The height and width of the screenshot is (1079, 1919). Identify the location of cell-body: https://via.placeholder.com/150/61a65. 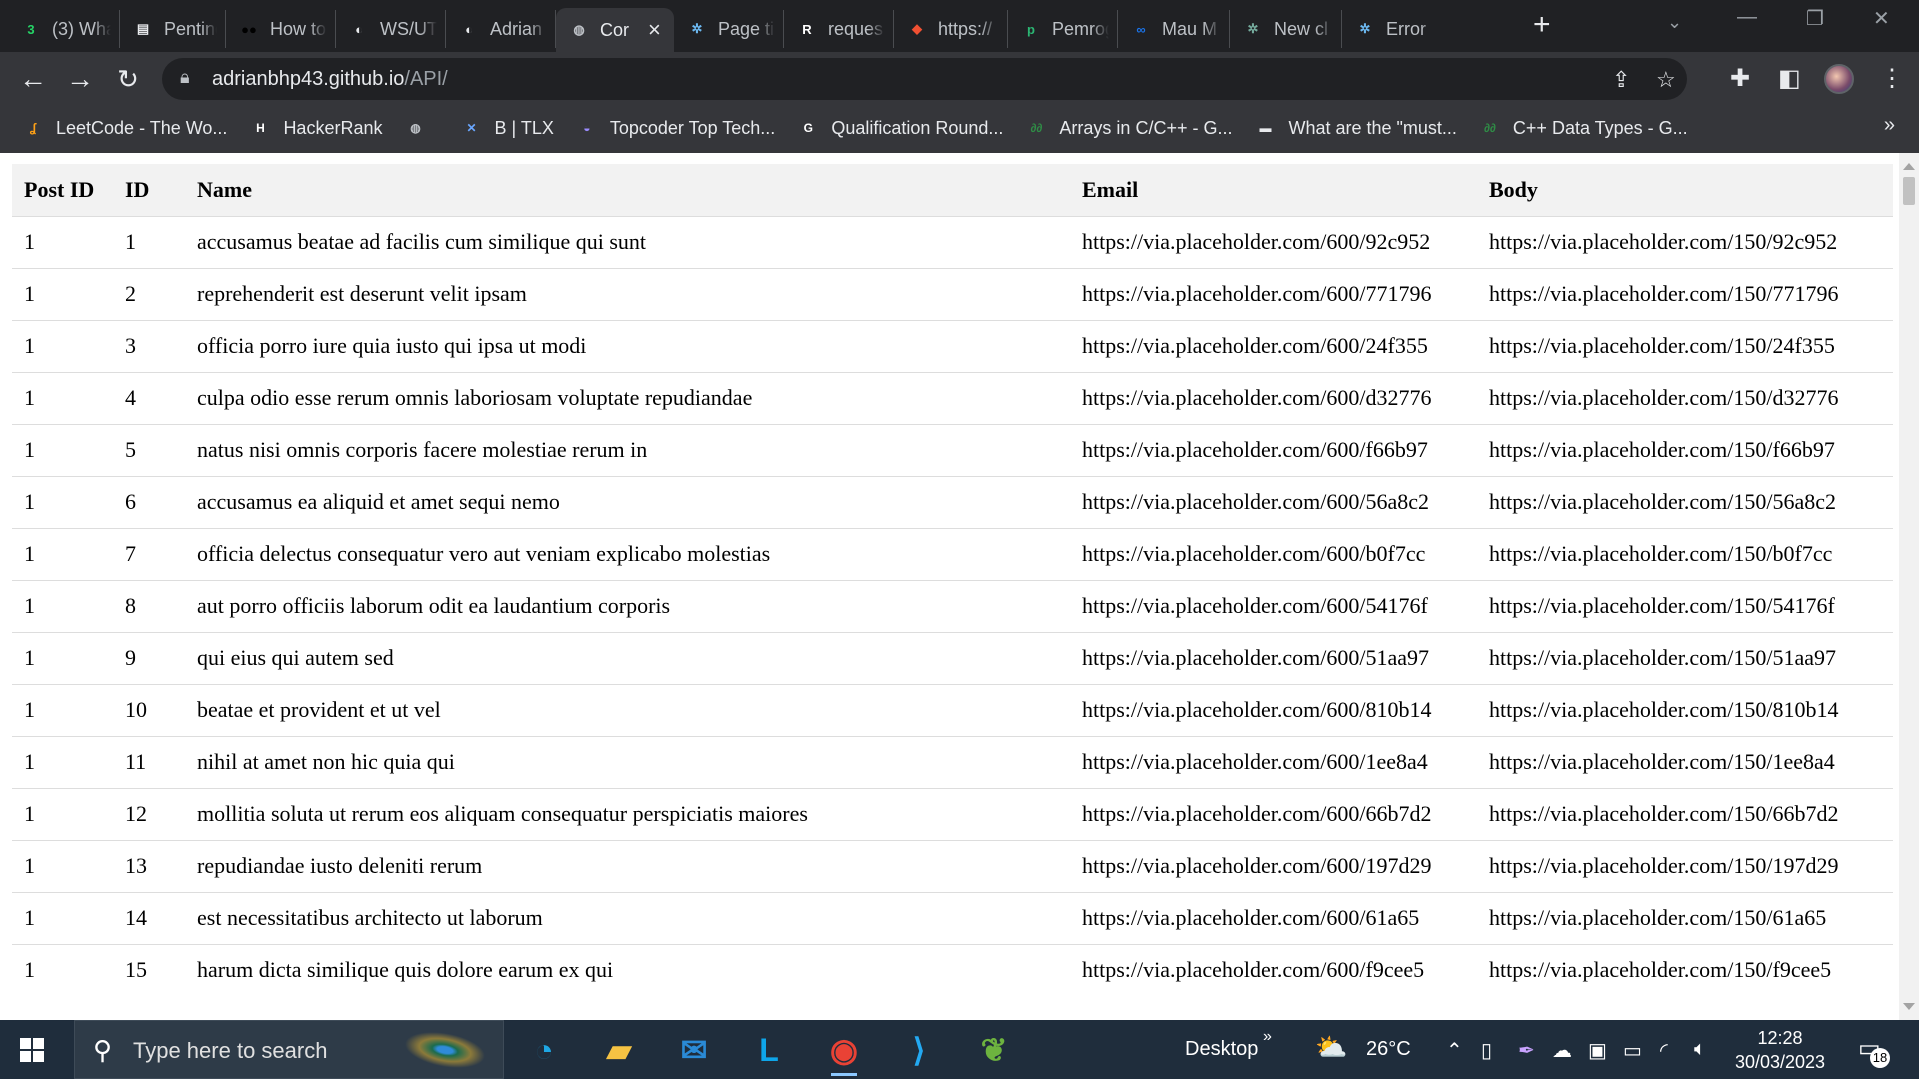
(1685, 917).